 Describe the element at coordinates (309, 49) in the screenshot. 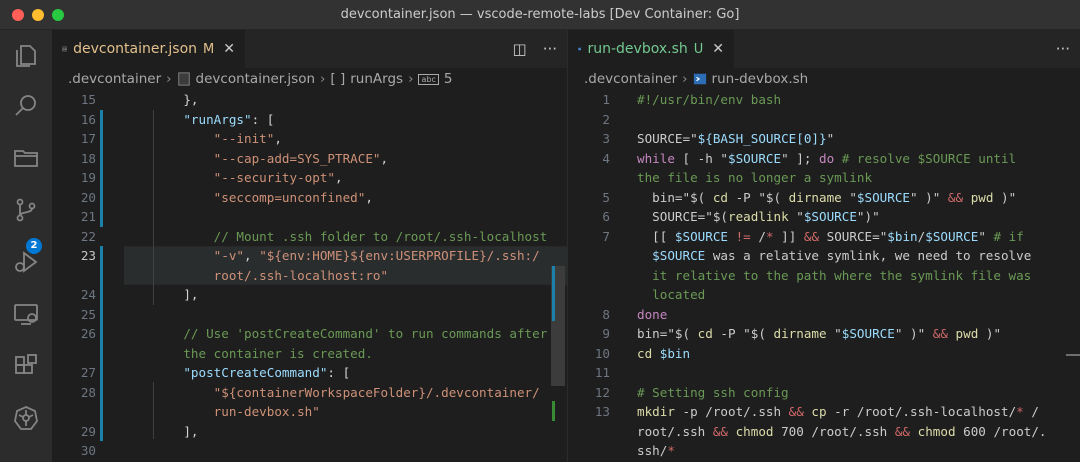

I see `left-tab-bar: JSON devcontainer.json M ✕ ◫ ···` at that location.